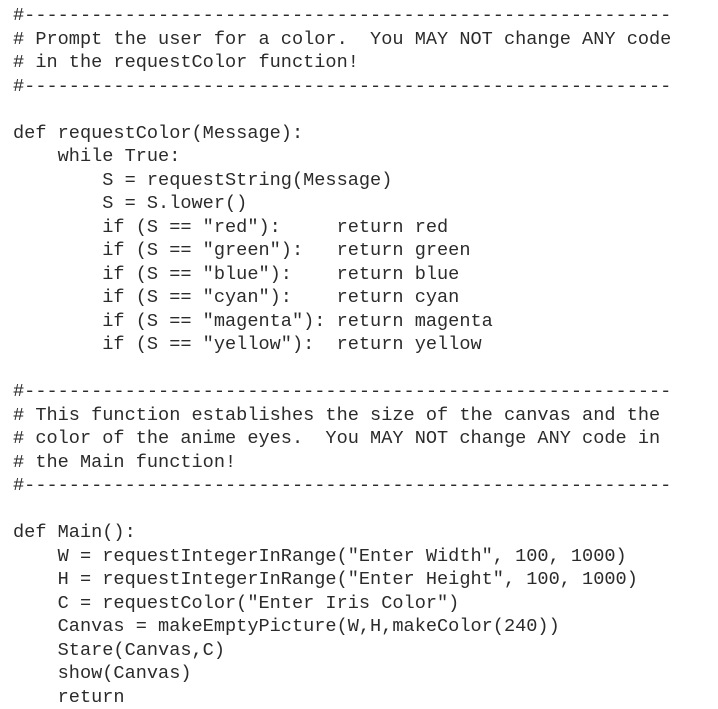 The width and height of the screenshot is (718, 709). What do you see at coordinates (365, 298) in the screenshot?
I see `code-line: if (S == "cyan"): return cyan` at bounding box center [365, 298].